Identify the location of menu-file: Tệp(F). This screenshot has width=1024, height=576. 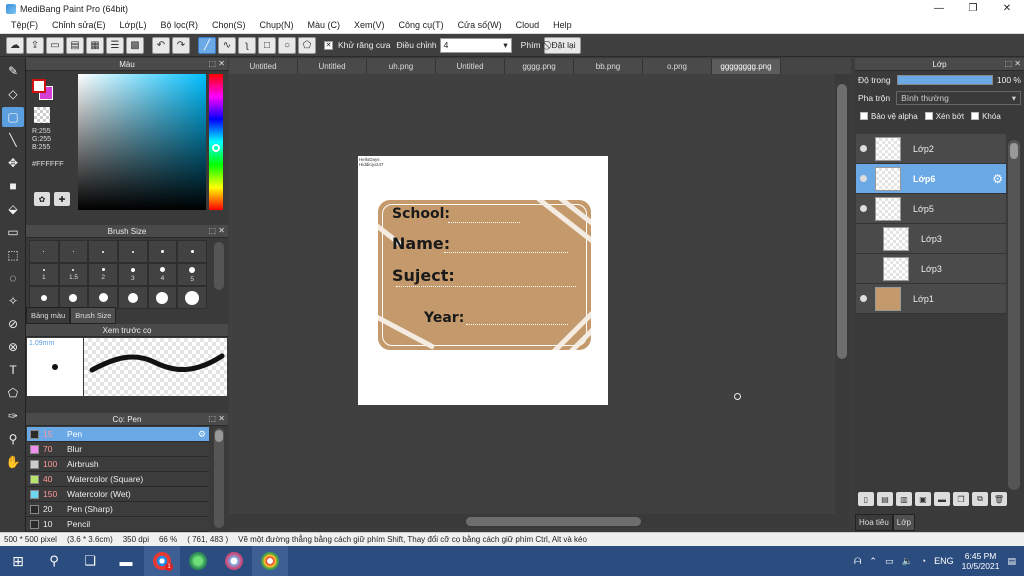
(24, 25).